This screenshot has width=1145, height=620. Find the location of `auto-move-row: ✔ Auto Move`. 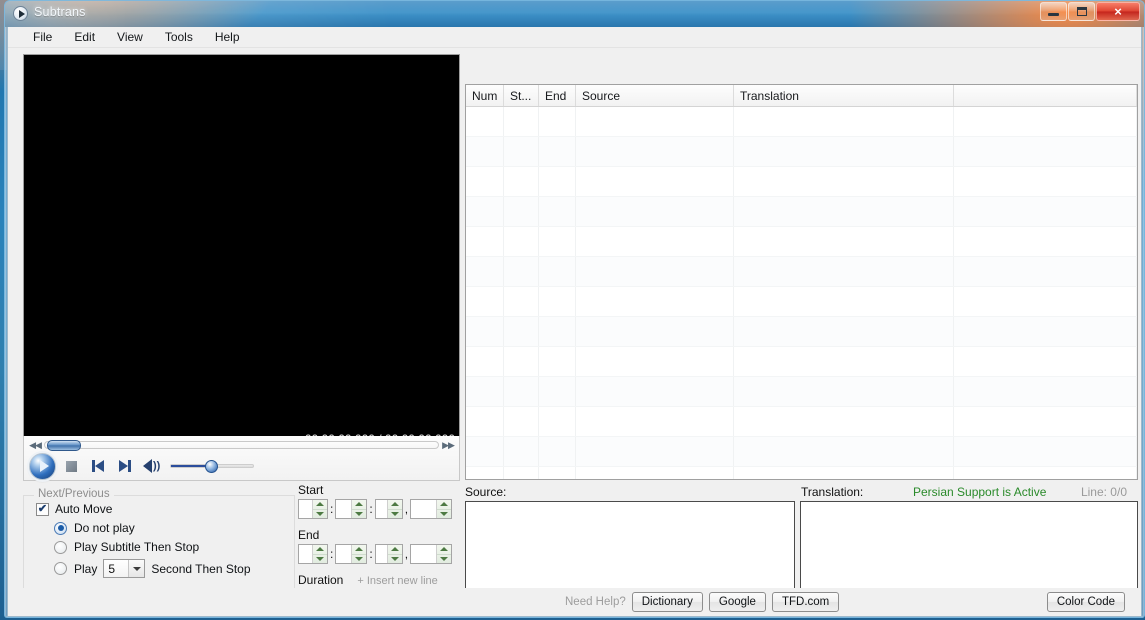

auto-move-row: ✔ Auto Move is located at coordinates (159, 509).